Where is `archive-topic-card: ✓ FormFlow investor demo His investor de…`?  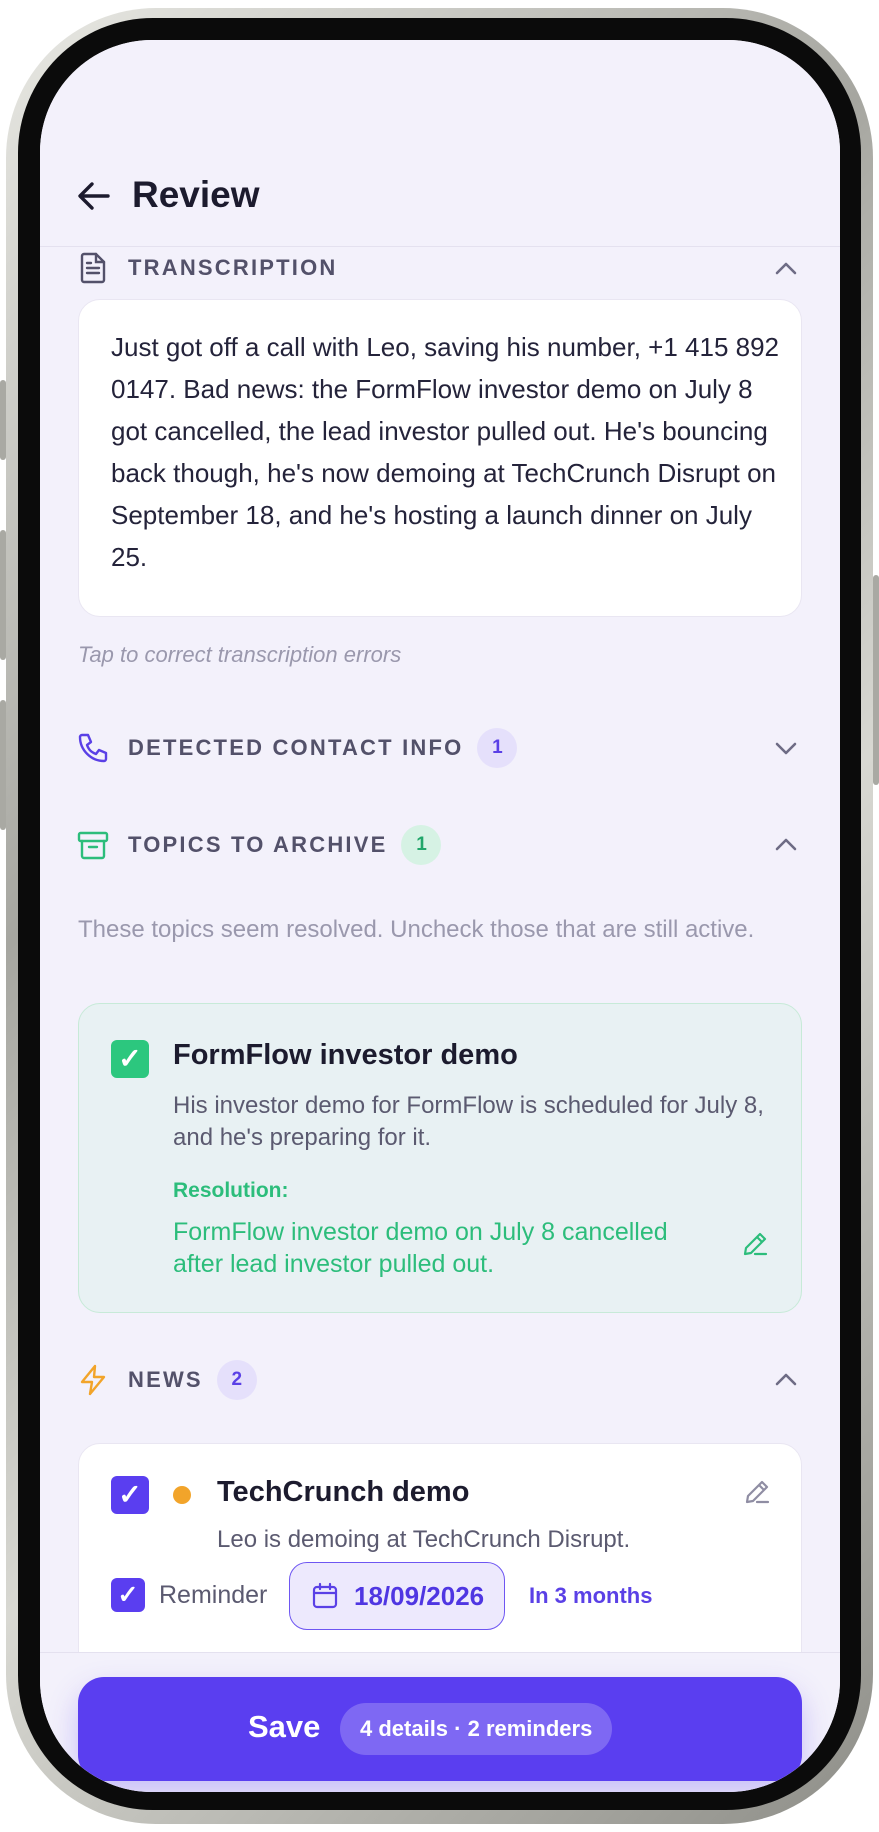
archive-topic-card: ✓ FormFlow investor demo His investor de… is located at coordinates (440, 1158).